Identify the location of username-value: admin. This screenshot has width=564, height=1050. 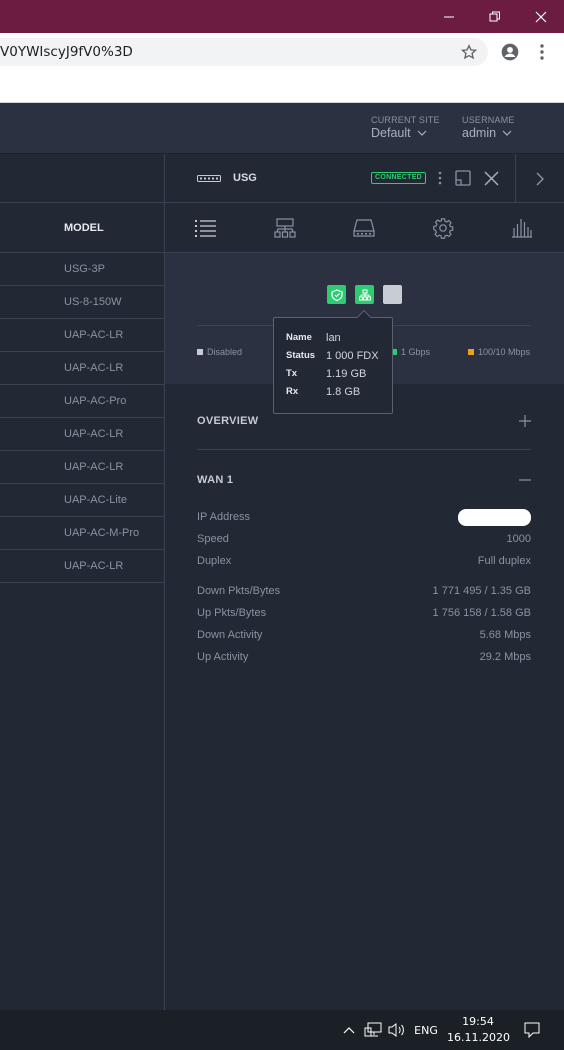
(479, 133).